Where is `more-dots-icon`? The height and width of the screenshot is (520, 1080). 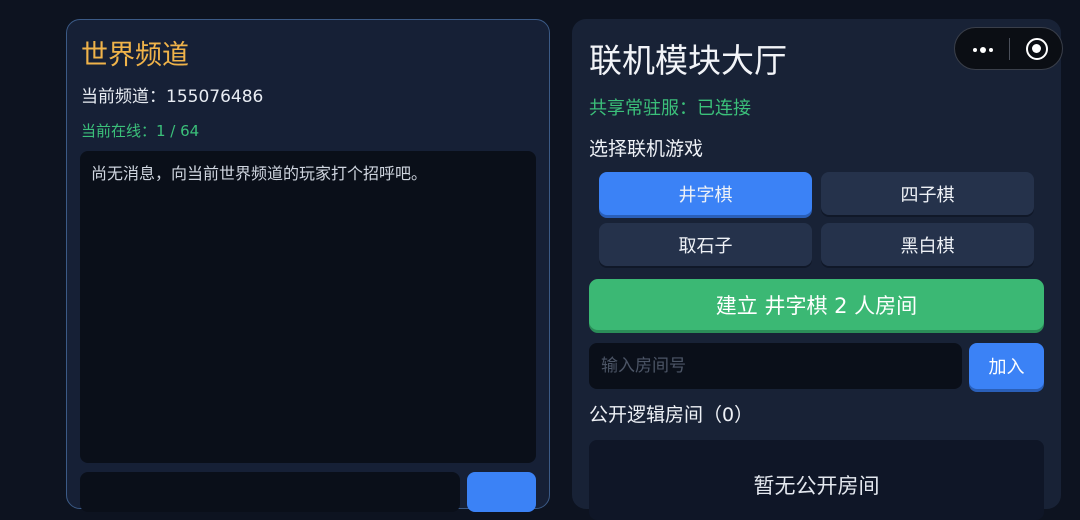
more-dots-icon is located at coordinates (983, 50).